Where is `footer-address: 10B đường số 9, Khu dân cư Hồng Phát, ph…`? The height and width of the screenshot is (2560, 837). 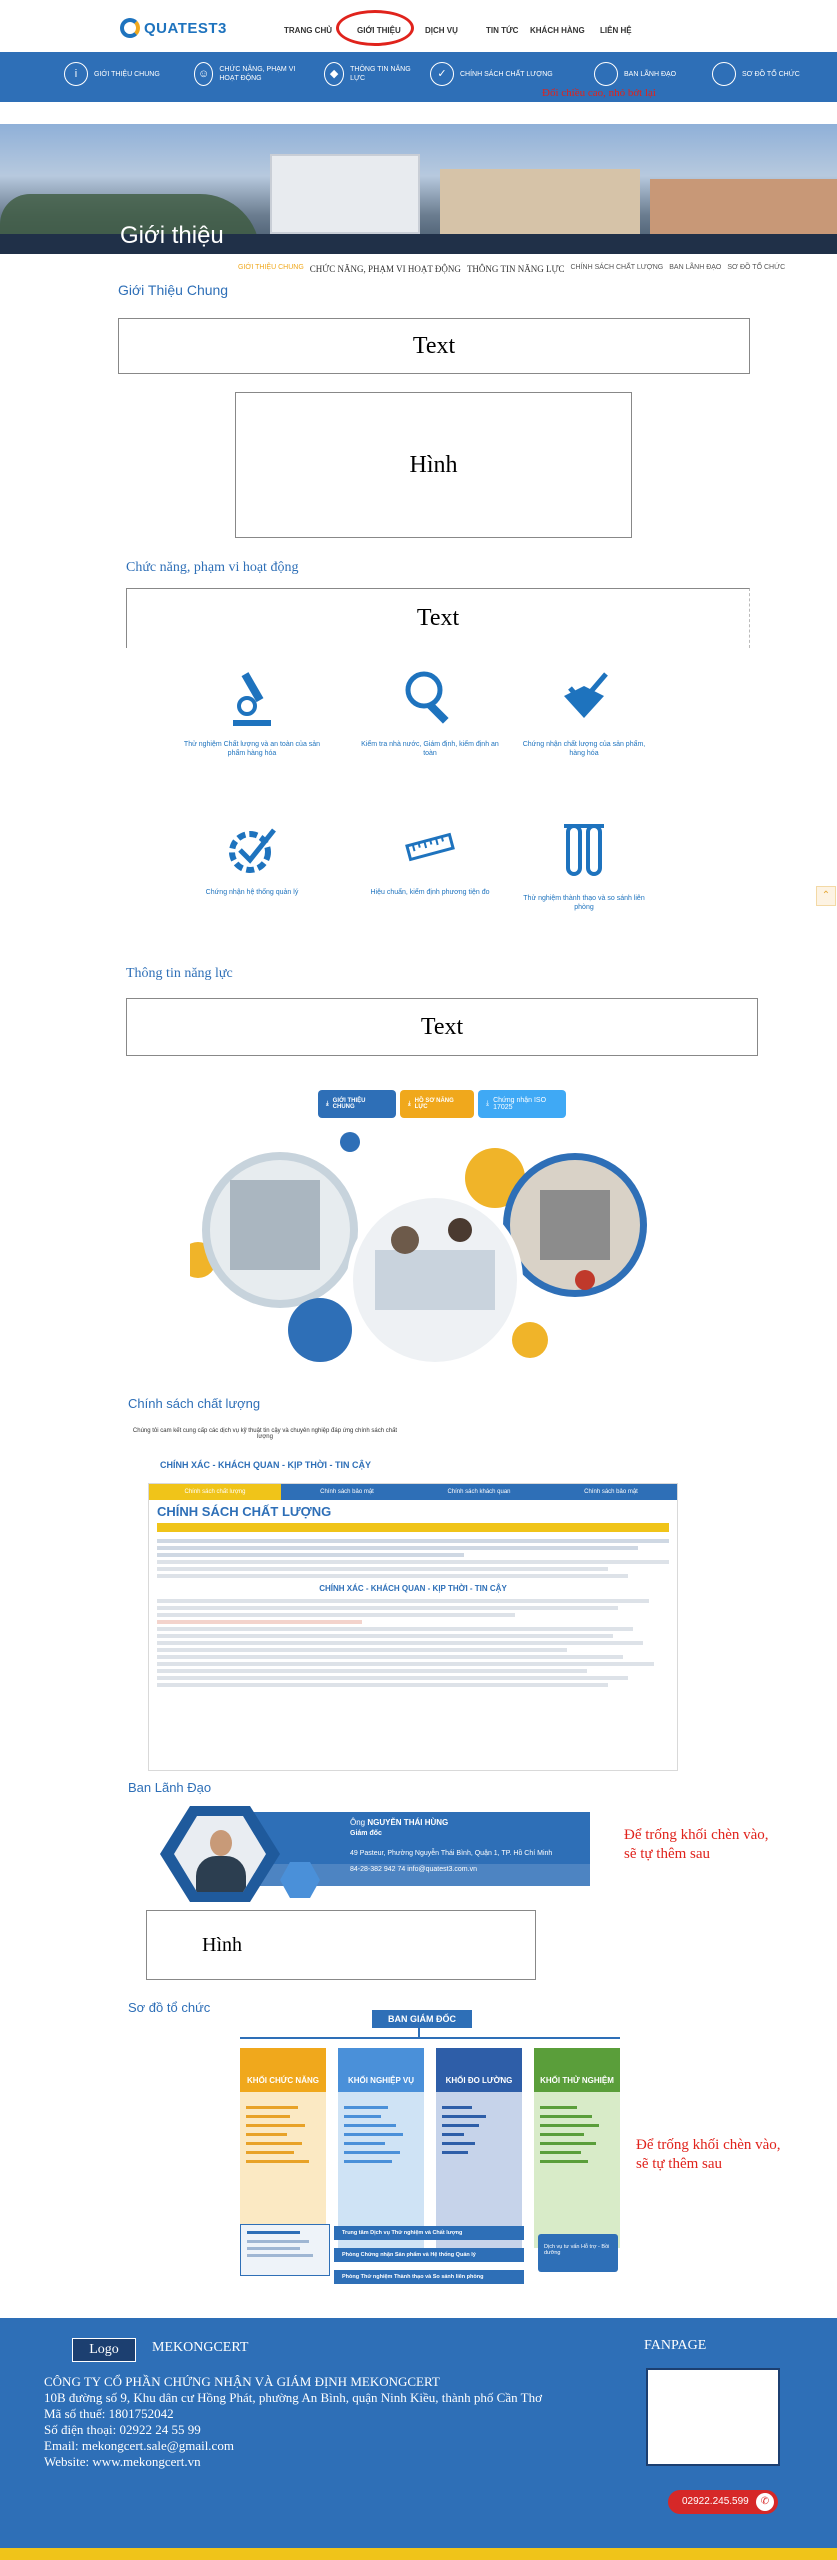
footer-address: 10B đường số 9, Khu dân cư Hồng Phát, ph… is located at coordinates (293, 2397).